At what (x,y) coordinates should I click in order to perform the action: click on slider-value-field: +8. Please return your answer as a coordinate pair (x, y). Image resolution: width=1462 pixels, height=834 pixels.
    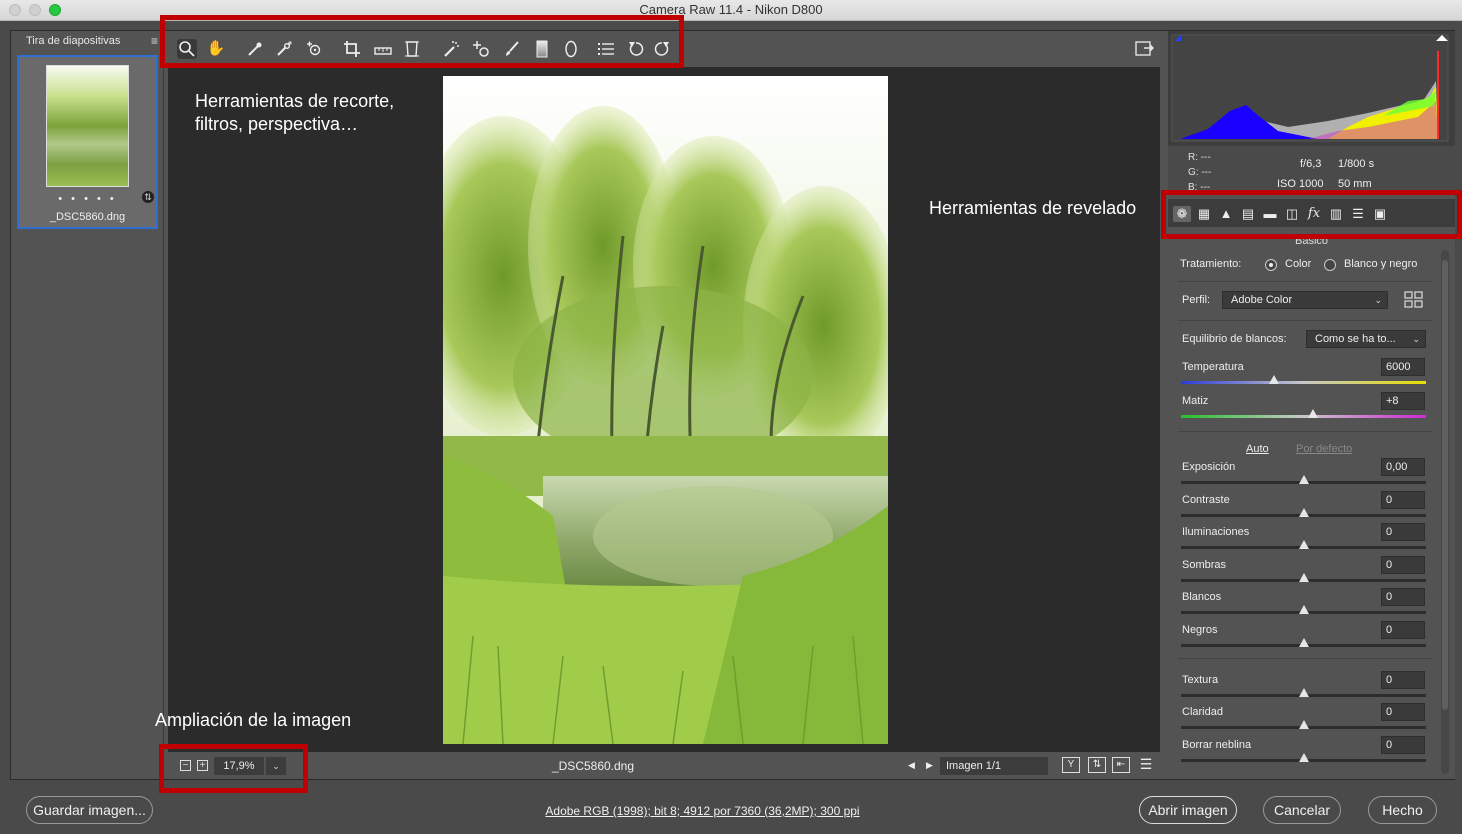
    Looking at the image, I should click on (1403, 401).